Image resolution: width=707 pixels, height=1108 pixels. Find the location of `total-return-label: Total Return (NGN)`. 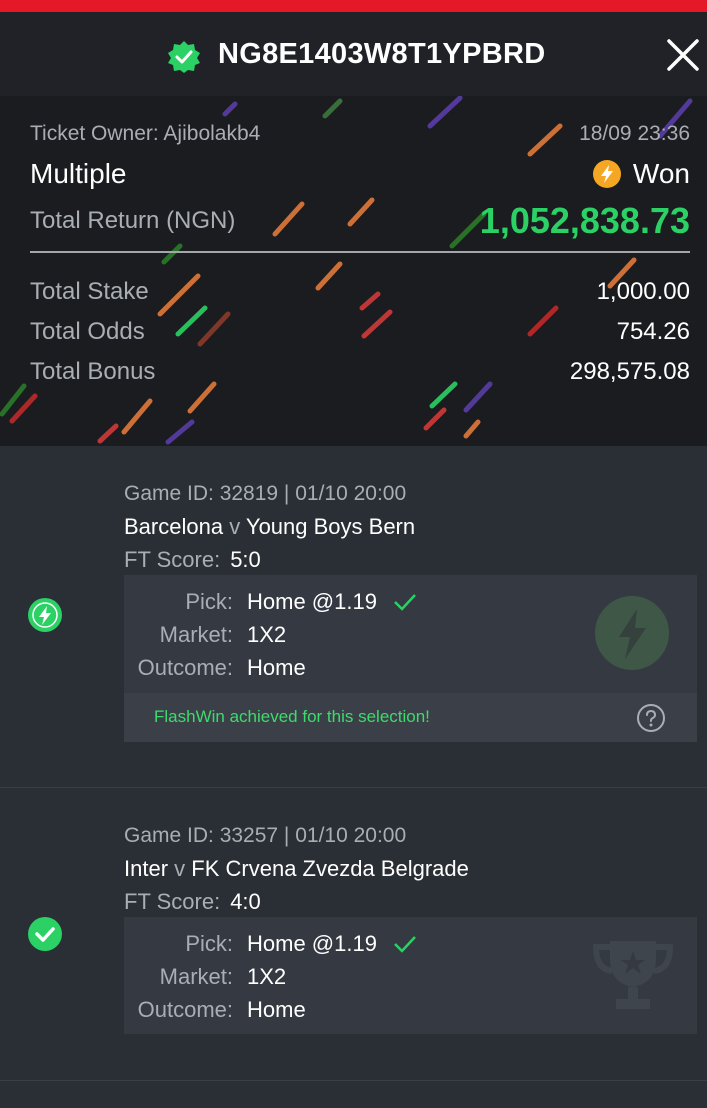

total-return-label: Total Return (NGN) is located at coordinates (133, 220).